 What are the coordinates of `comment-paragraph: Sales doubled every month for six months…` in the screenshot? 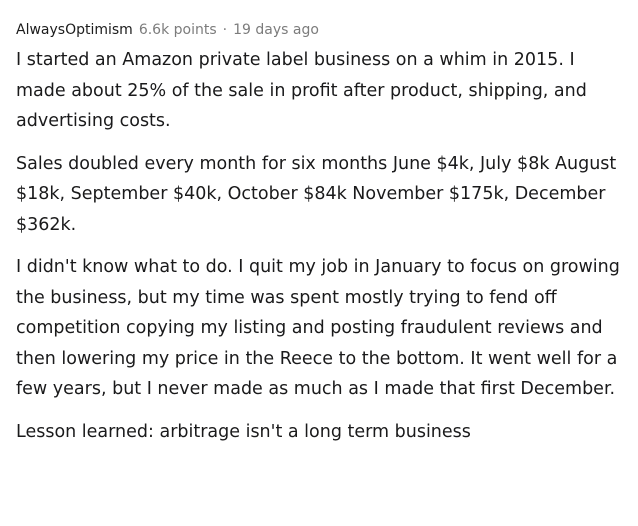 It's located at (316, 194).